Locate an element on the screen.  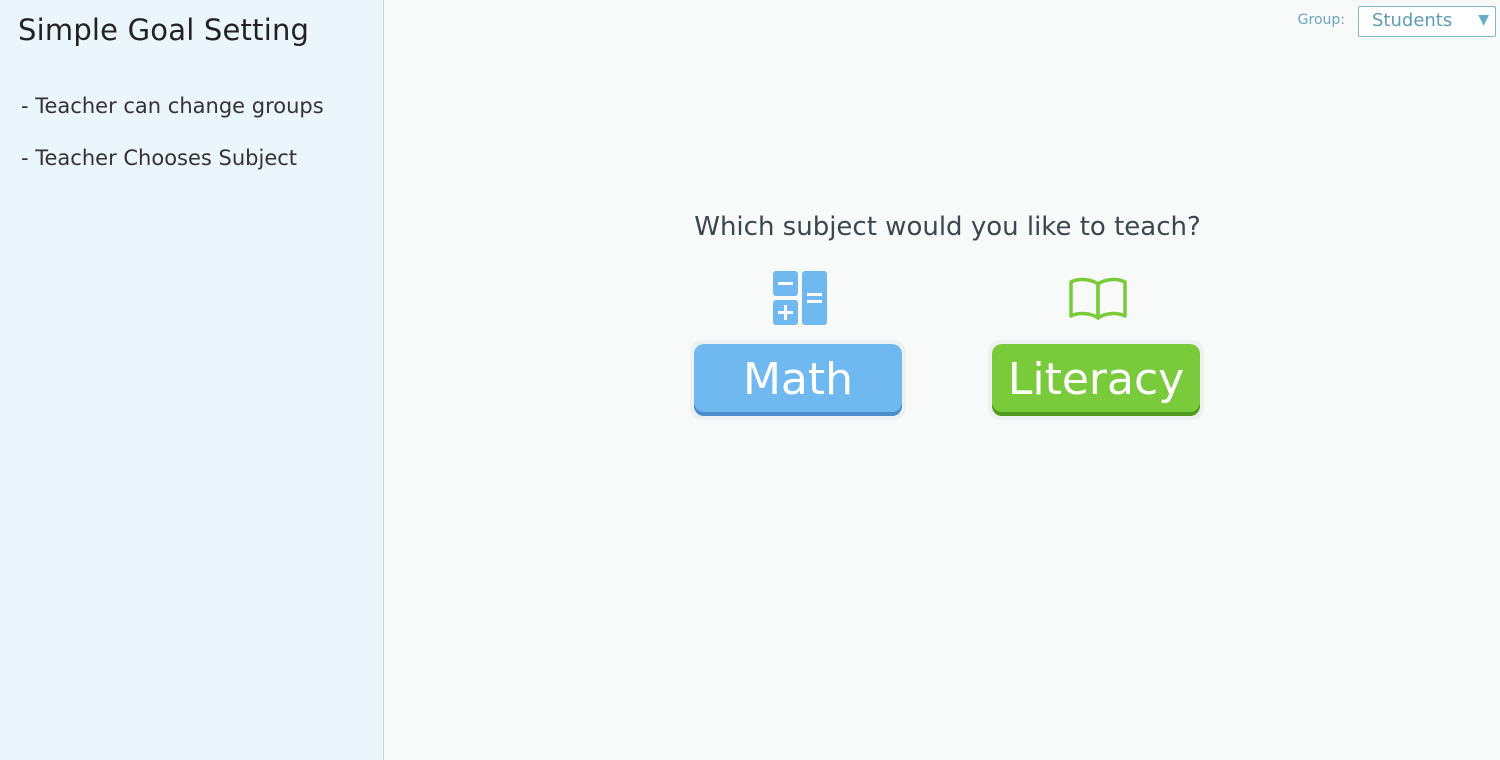
subject-math: Math is located at coordinates (800, 346).